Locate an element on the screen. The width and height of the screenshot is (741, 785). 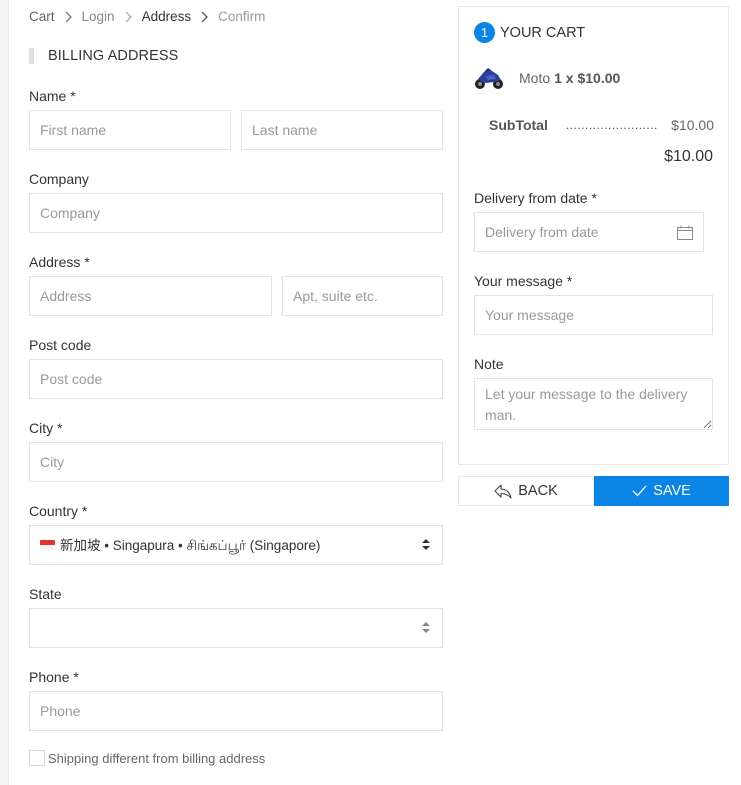
left-sidebar-edge is located at coordinates (4, 392).